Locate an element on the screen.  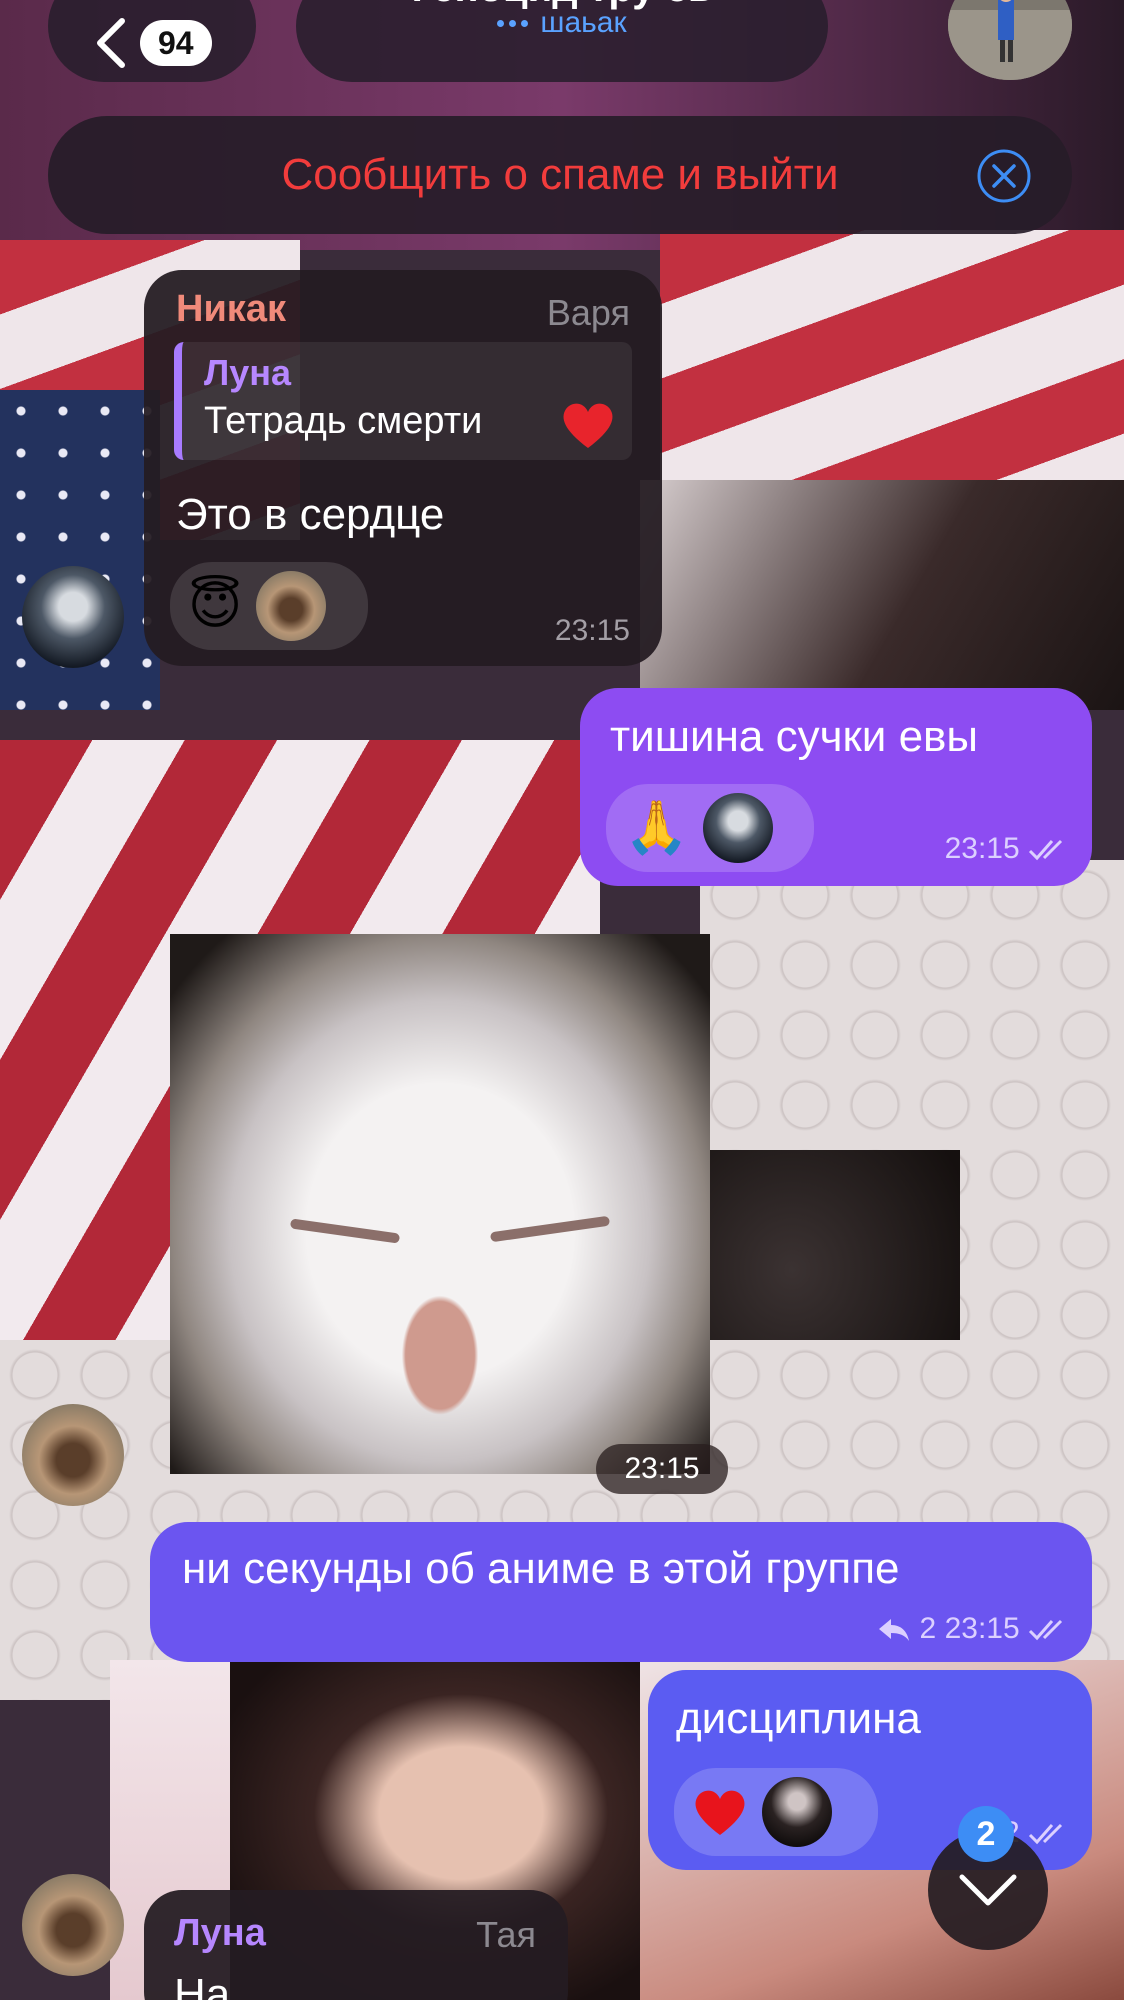
sender-name: Луна is located at coordinates (220, 1933).